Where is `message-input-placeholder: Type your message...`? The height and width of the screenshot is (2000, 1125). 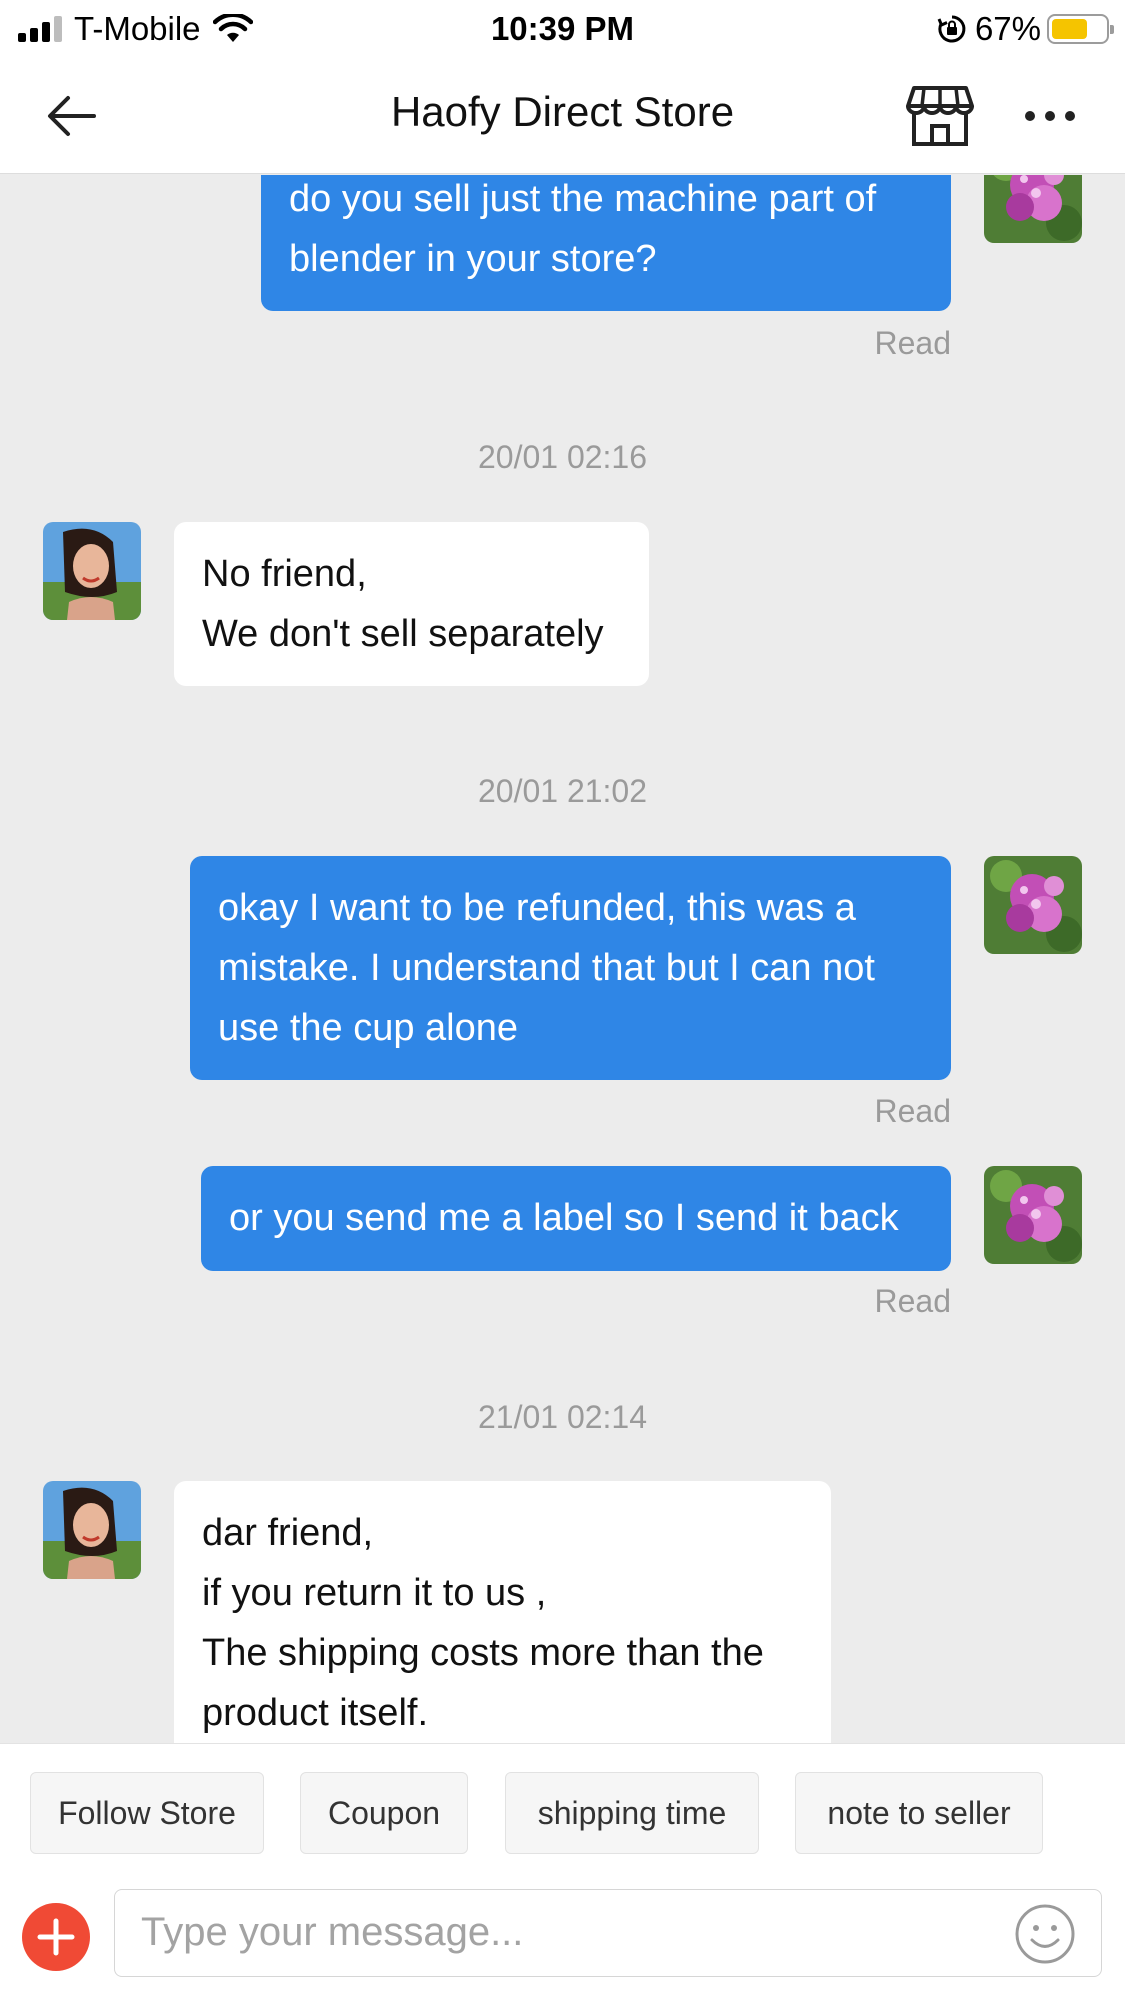
message-input-placeholder: Type your message... is located at coordinates (332, 1932).